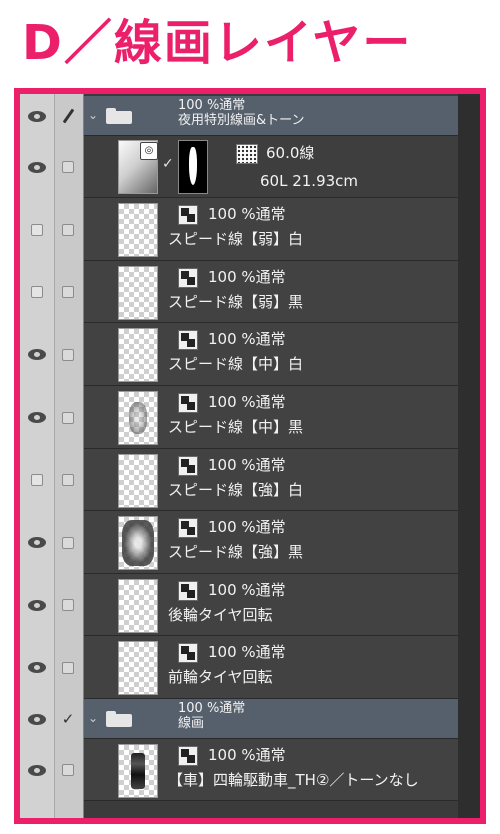 The width and height of the screenshot is (500, 834). I want to click on folder-name: 夜用特別線画&トーン, so click(241, 120).